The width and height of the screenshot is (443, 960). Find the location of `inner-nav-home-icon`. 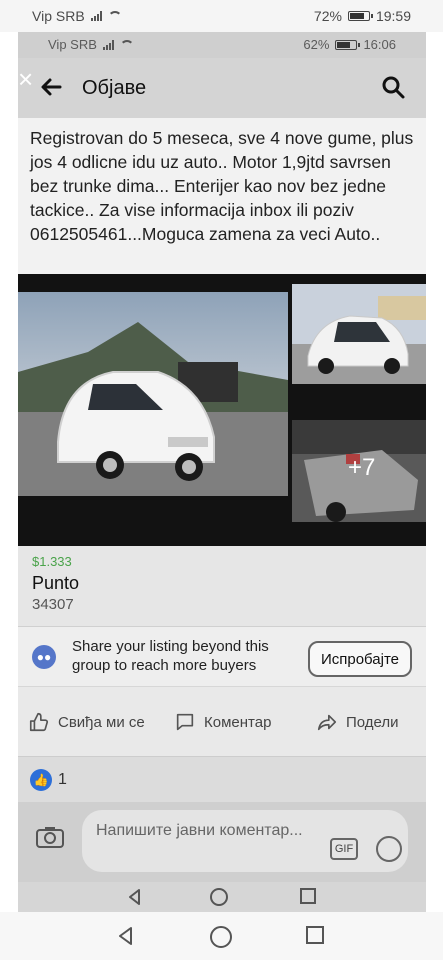

inner-nav-home-icon is located at coordinates (219, 897).